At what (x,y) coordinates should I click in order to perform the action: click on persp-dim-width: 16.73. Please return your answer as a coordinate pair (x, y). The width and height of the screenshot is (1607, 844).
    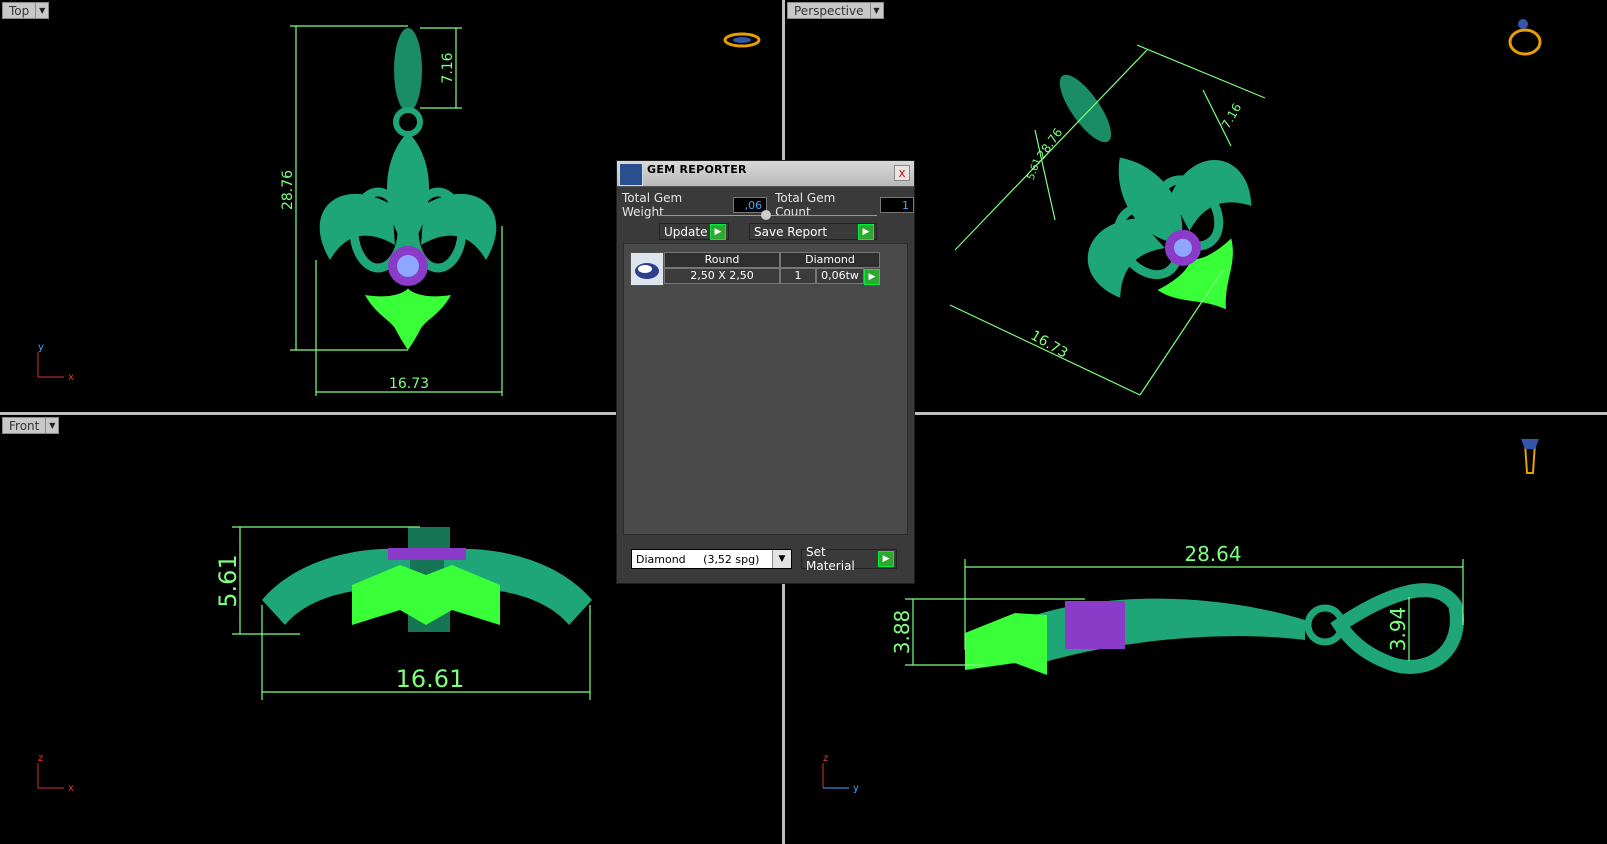
    Looking at the image, I should click on (1049, 345).